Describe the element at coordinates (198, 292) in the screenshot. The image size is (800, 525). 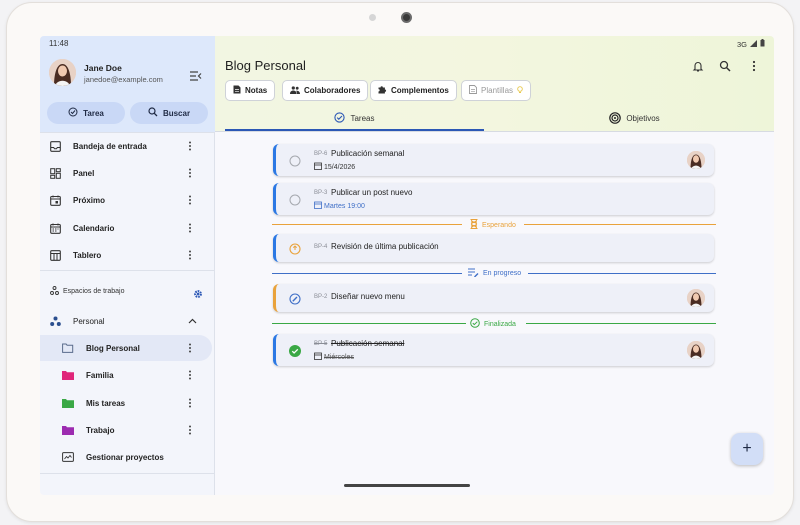
I see `workspaces-settings-gear-icon` at that location.